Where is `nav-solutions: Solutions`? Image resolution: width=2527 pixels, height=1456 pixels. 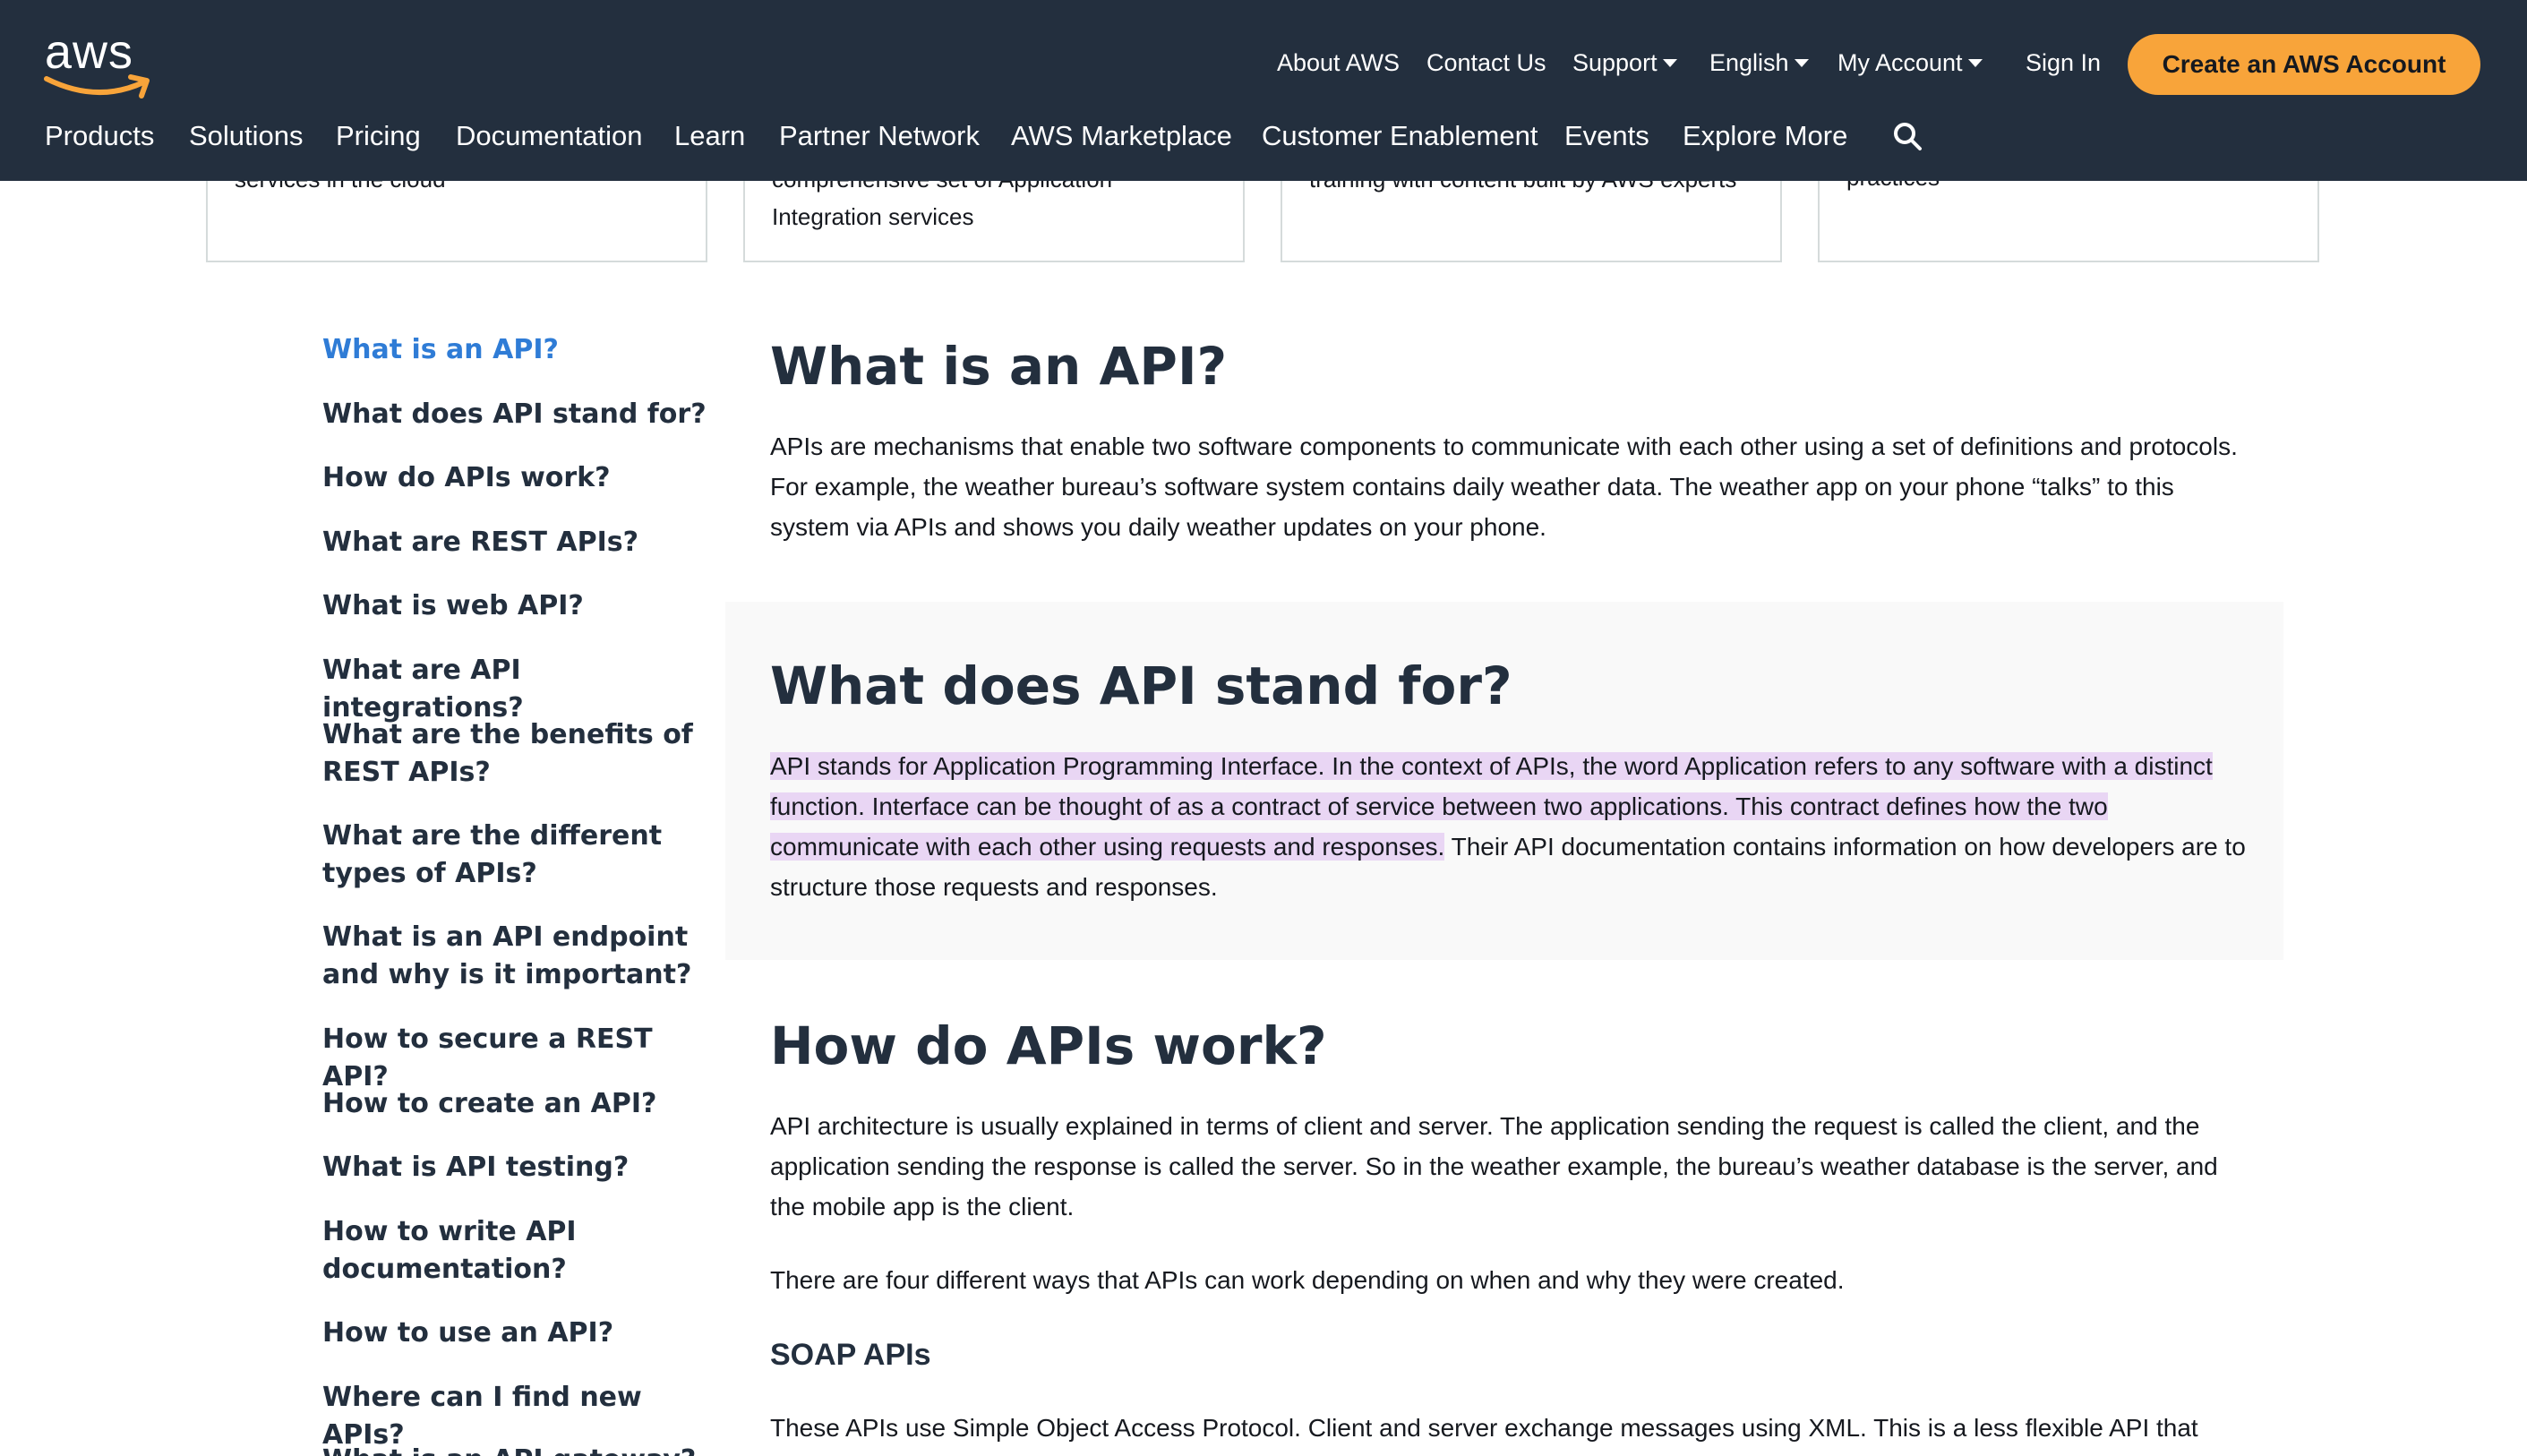 nav-solutions: Solutions is located at coordinates (246, 136).